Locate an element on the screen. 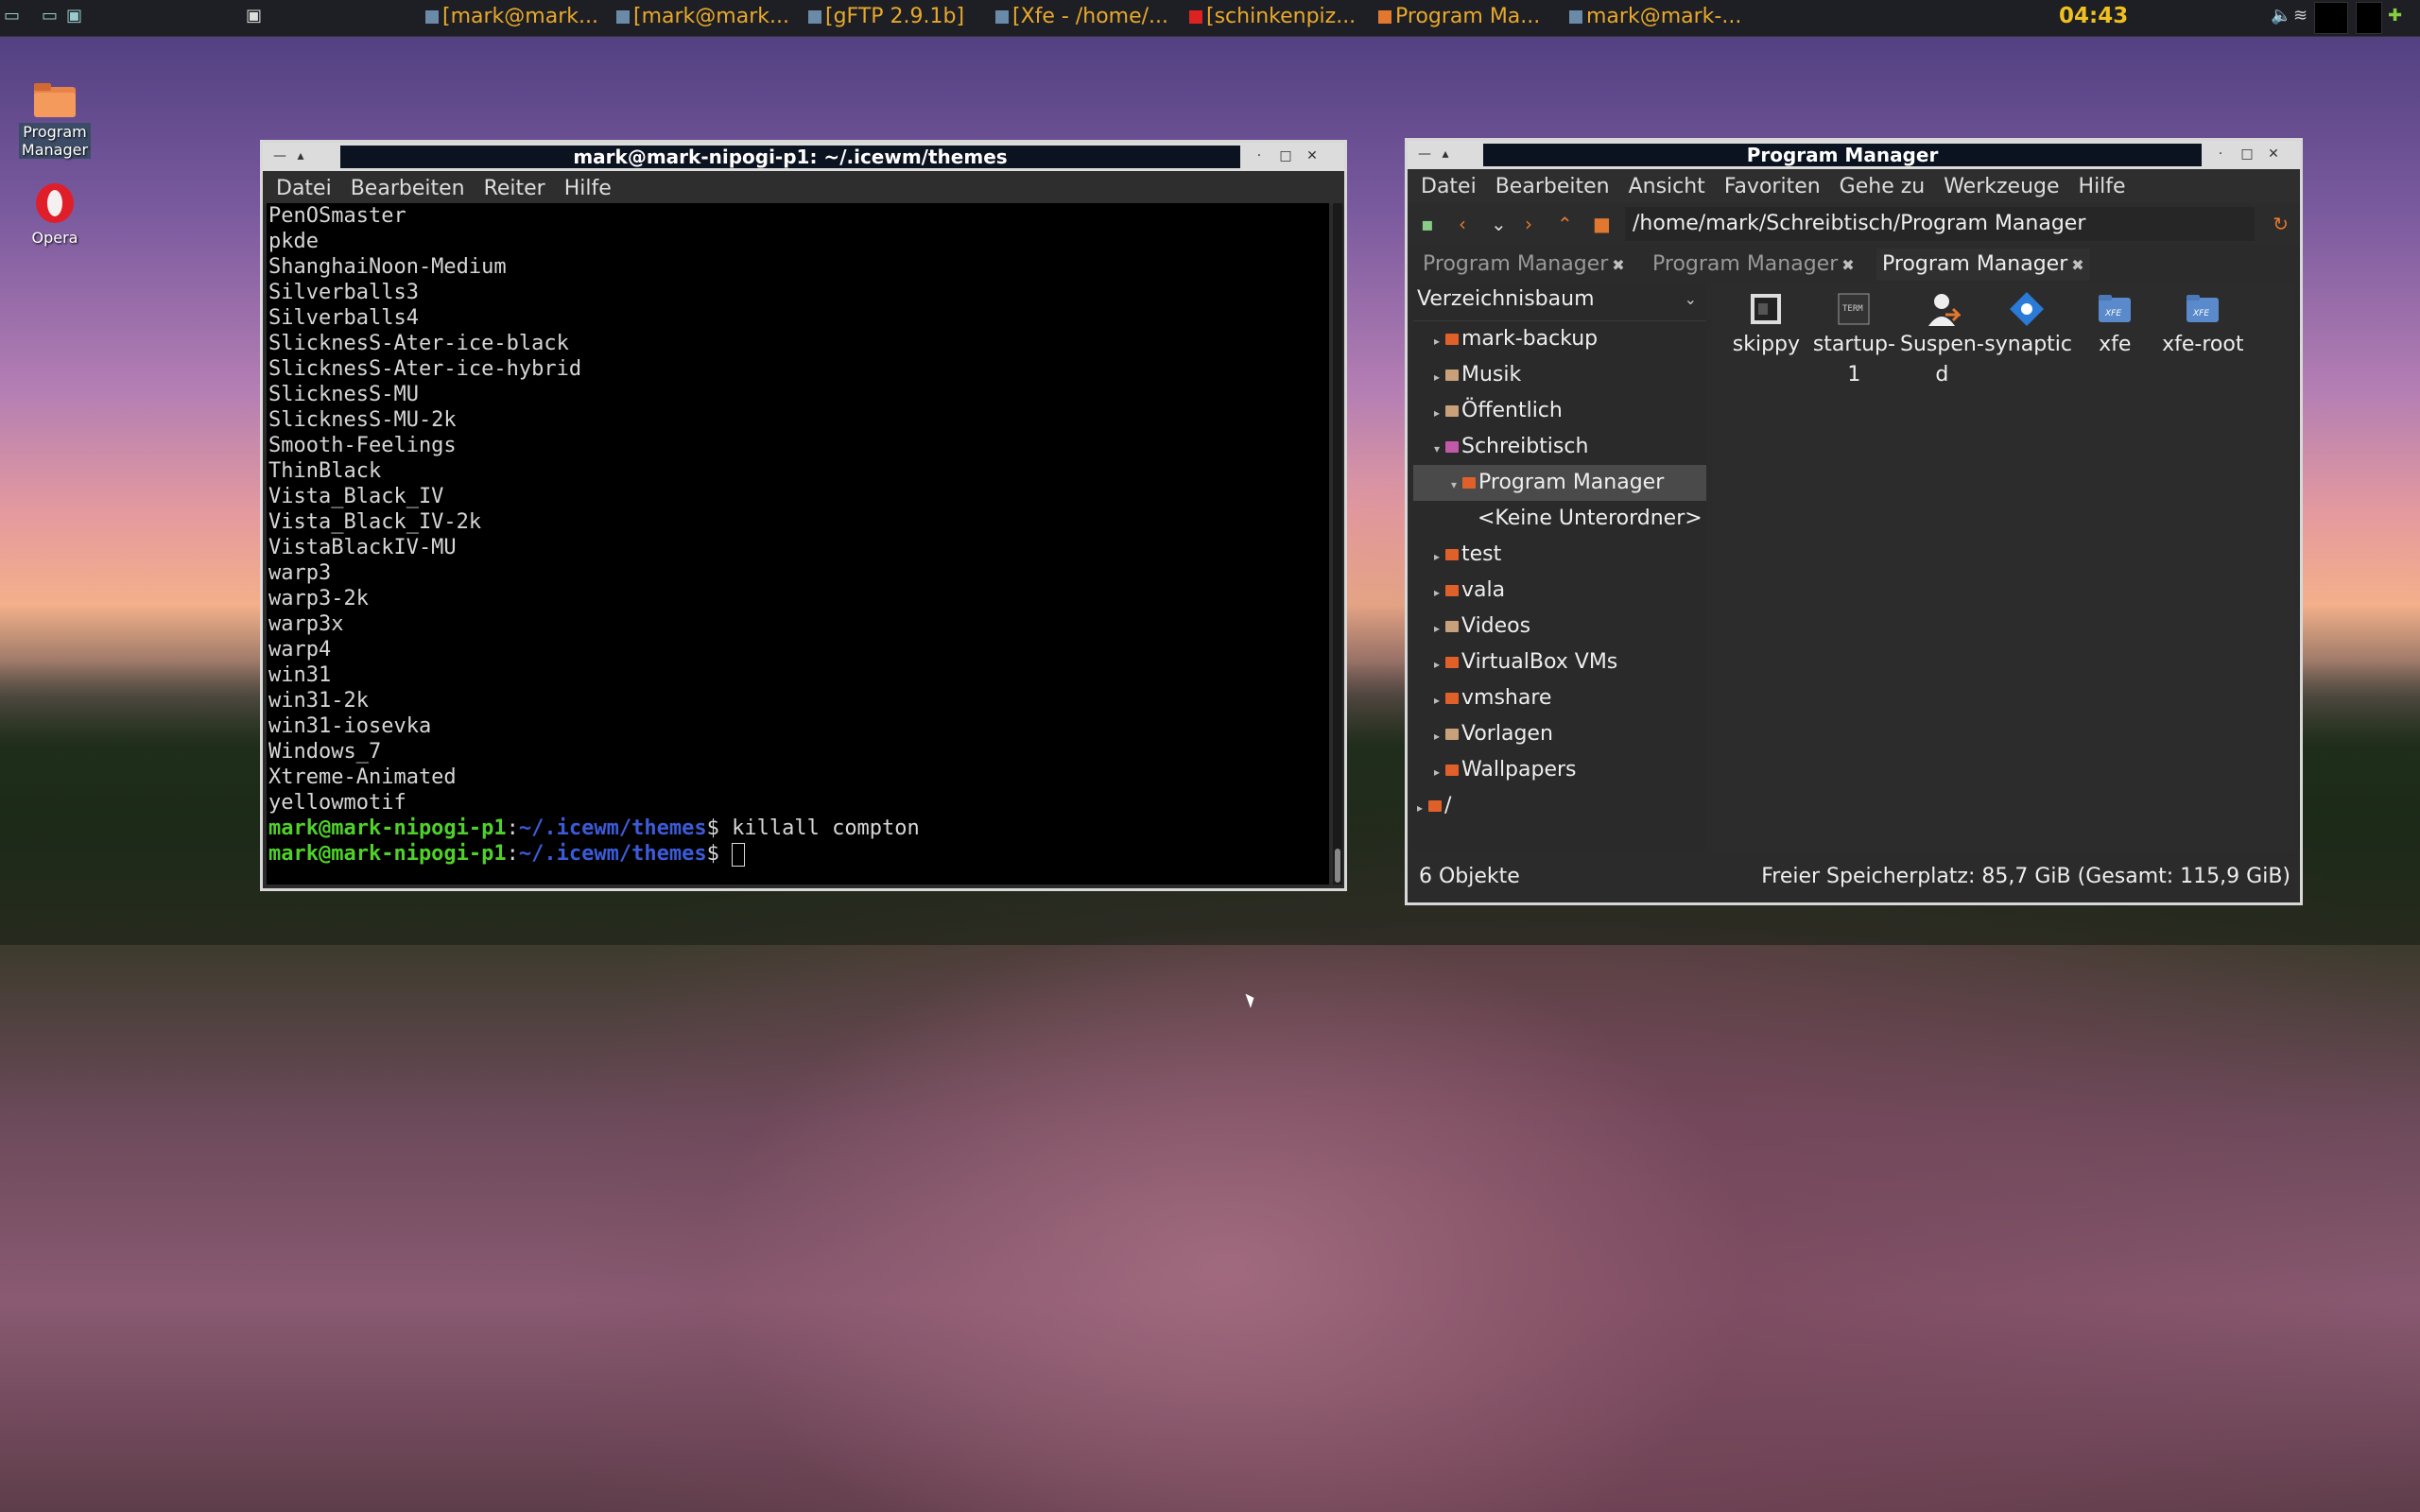 Image resolution: width=2420 pixels, height=1512 pixels. up-icon: ⌃ is located at coordinates (1565, 224).